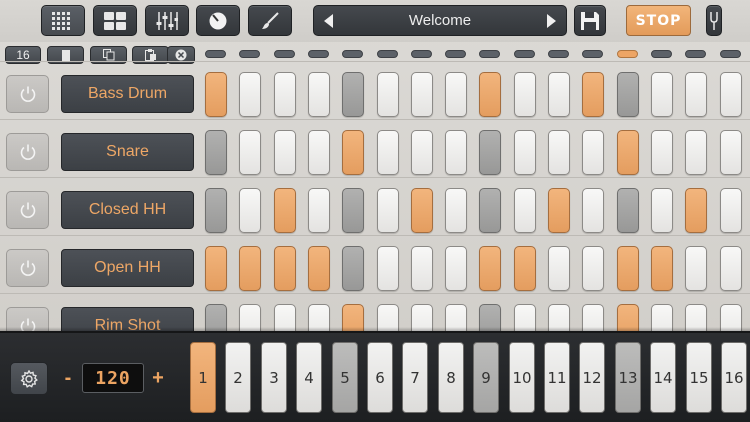 Image resolution: width=750 pixels, height=422 pixels. Describe the element at coordinates (309, 377) in the screenshot. I see `step-select-button: 4` at that location.